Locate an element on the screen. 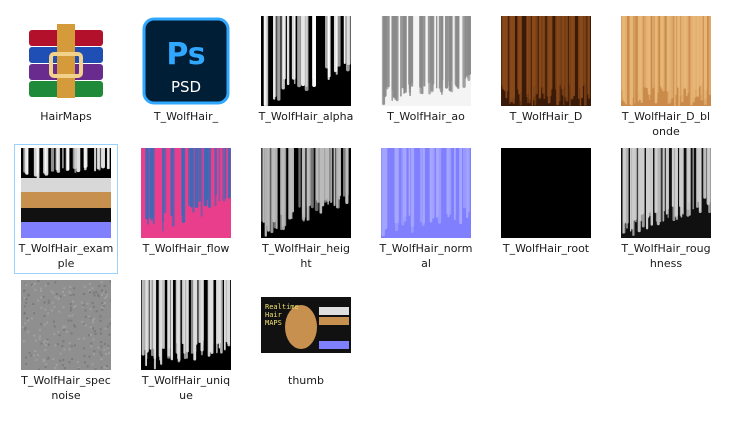  file-name-label: HairMaps is located at coordinates (66, 116).